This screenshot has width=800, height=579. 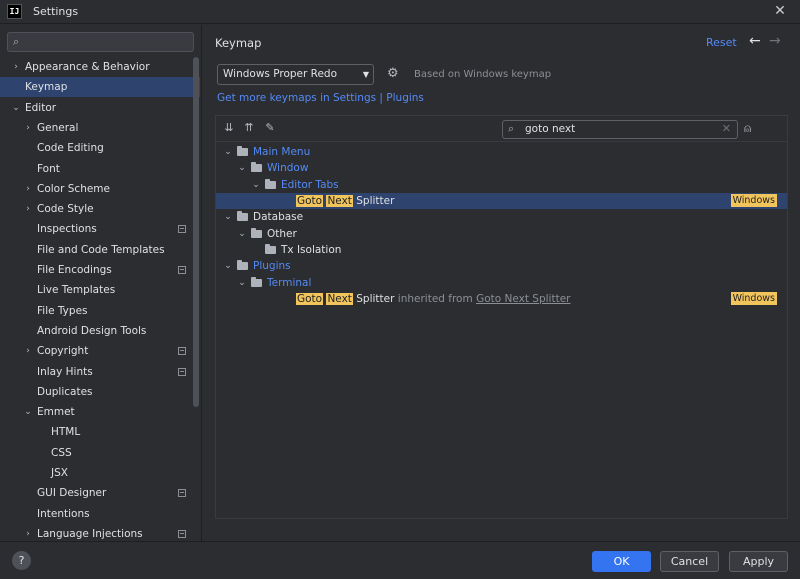 What do you see at coordinates (483, 74) in the screenshot?
I see `based-on-label: Based on Windows keymap` at bounding box center [483, 74].